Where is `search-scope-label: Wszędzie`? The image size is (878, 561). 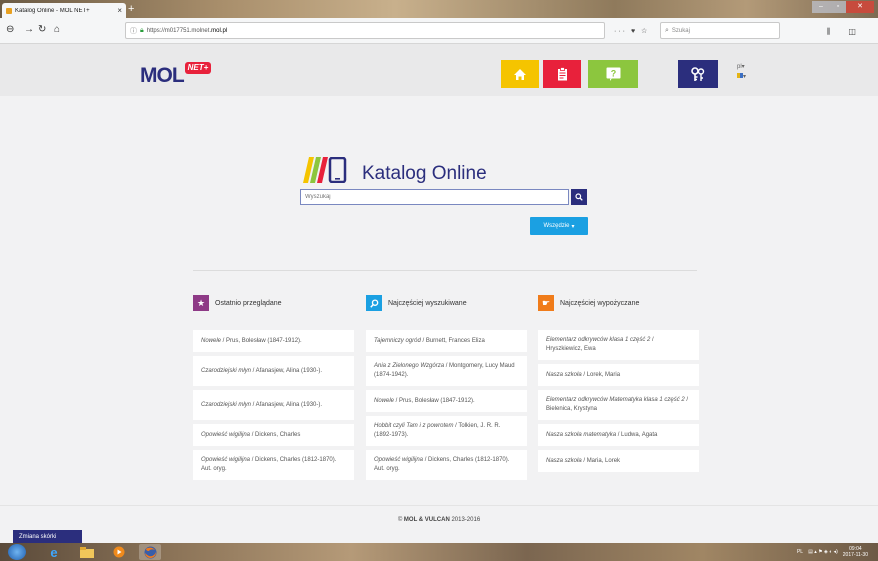
search-scope-label: Wszędzie is located at coordinates (556, 226).